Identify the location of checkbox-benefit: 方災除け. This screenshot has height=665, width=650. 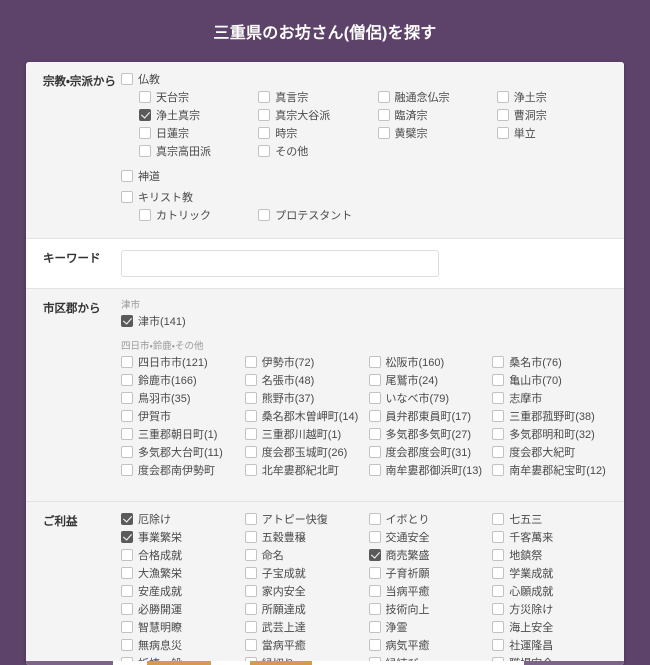
(552, 610).